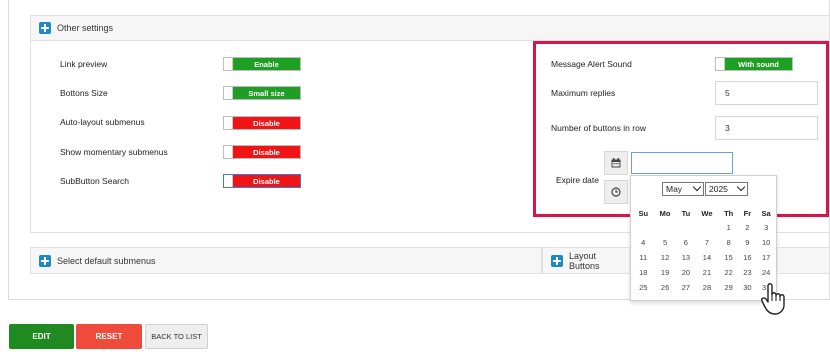 Image resolution: width=830 pixels, height=354 pixels. I want to click on day-cell: 19, so click(665, 272).